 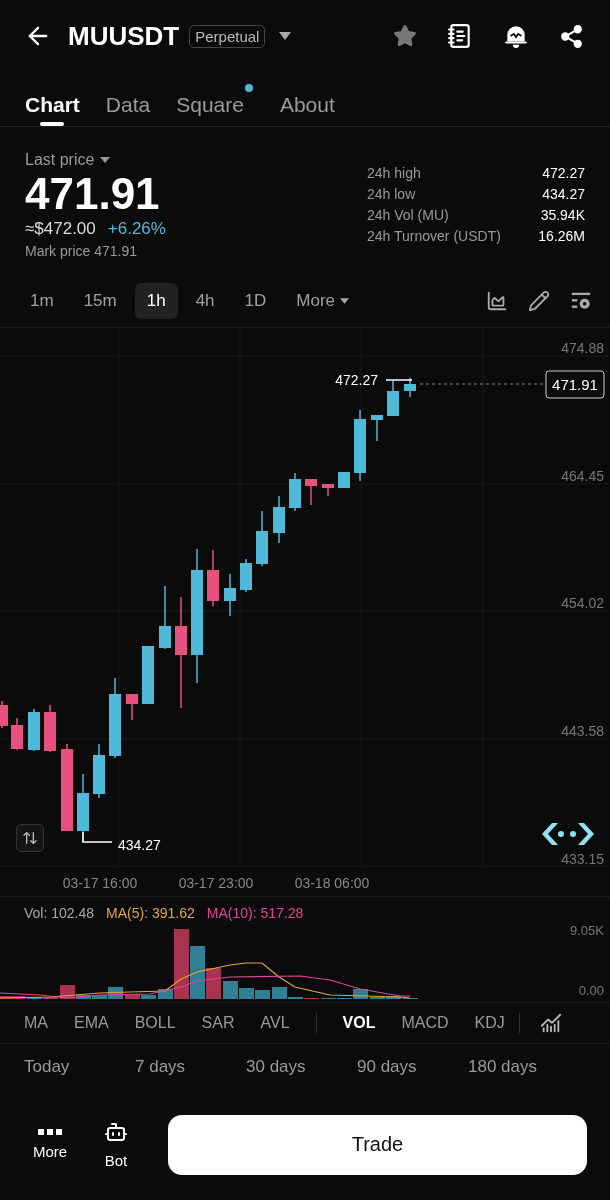 I want to click on price-axis-label: 443.58, so click(x=582, y=731).